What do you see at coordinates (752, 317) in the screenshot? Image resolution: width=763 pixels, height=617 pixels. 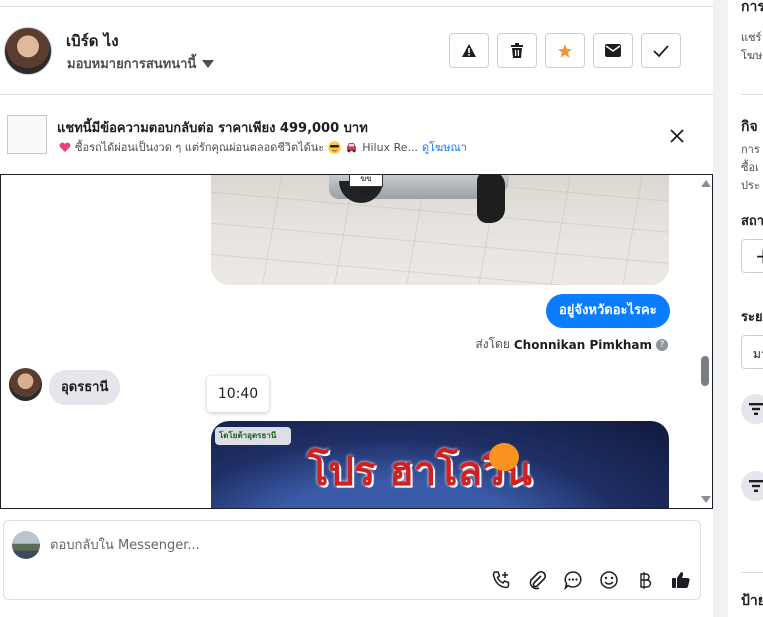 I see `range-label: ระย` at bounding box center [752, 317].